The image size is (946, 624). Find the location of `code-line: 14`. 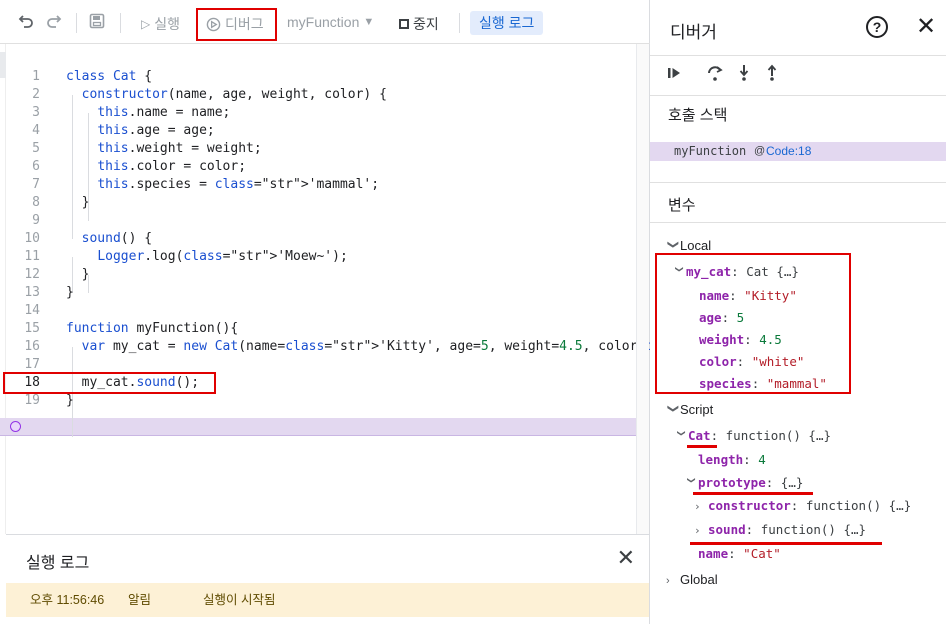

code-line: 14 is located at coordinates (321, 311).